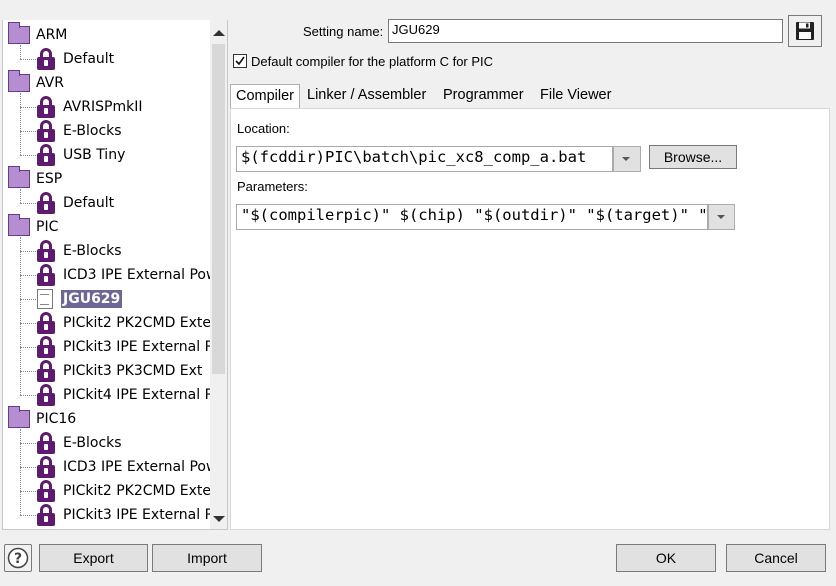 The height and width of the screenshot is (586, 836). What do you see at coordinates (92, 299) in the screenshot?
I see `tree-item-label: JGU629` at bounding box center [92, 299].